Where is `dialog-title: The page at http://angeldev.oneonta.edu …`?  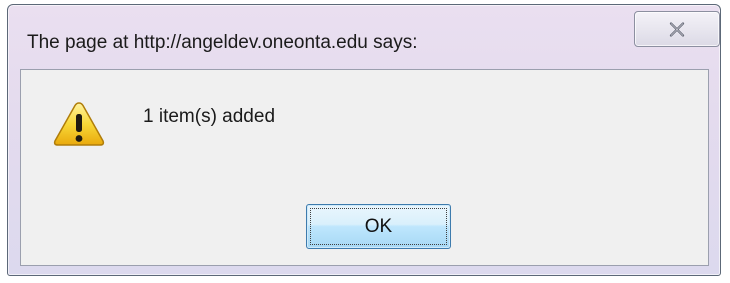
dialog-title: The page at http://angeldev.oneonta.edu … is located at coordinates (222, 42).